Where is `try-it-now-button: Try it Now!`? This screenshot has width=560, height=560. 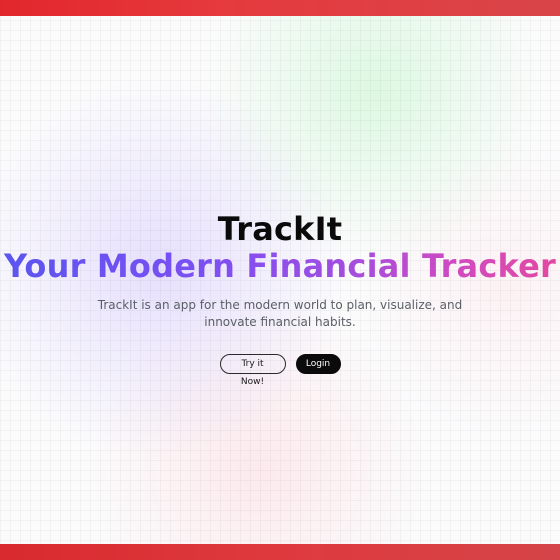 try-it-now-button: Try it Now! is located at coordinates (252, 370).